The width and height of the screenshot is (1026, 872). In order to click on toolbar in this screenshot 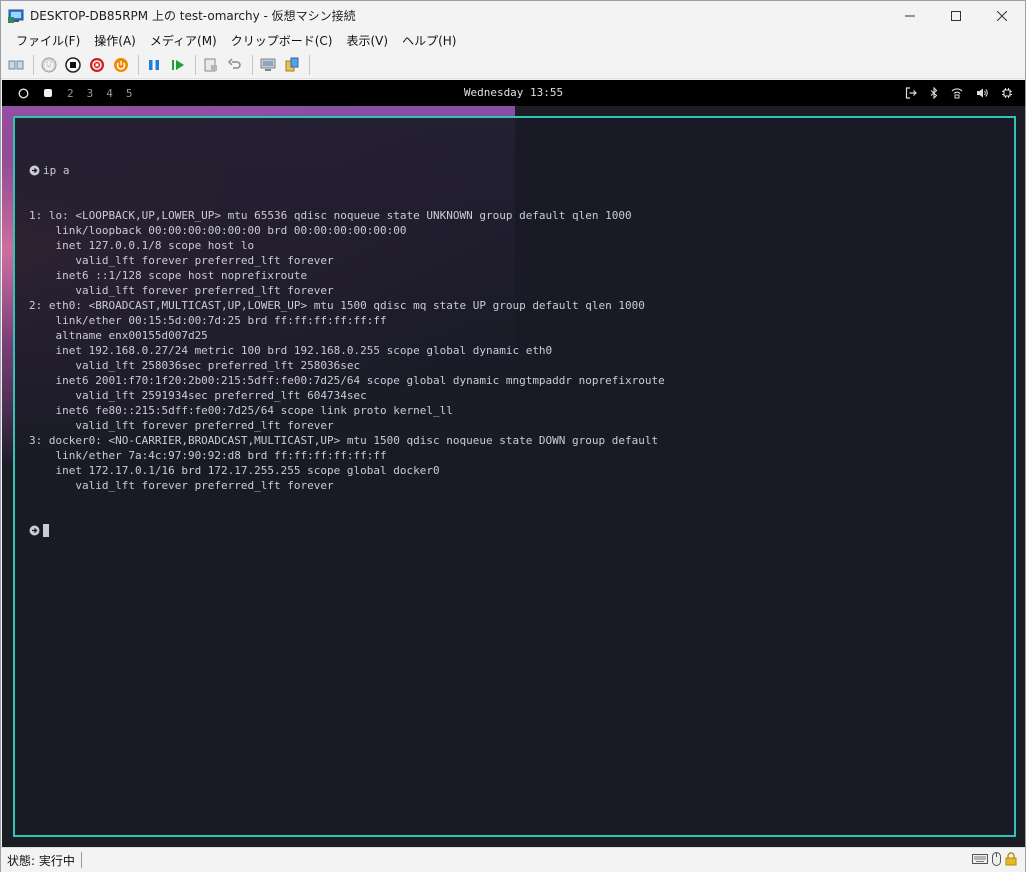, I will do `click(513, 65)`.